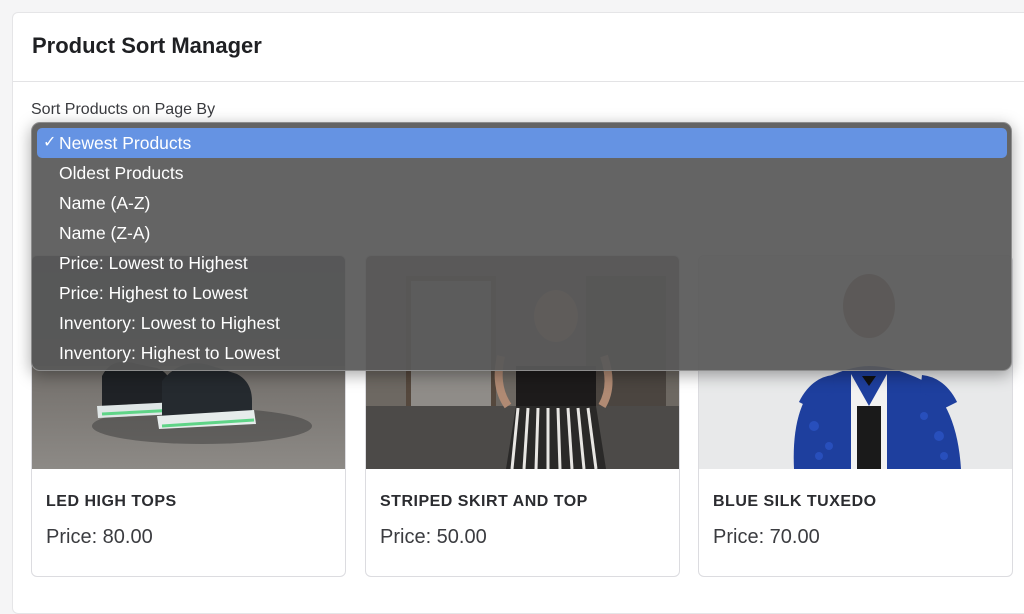 The height and width of the screenshot is (614, 1024). I want to click on sort-option-price-desc: Price: Highest to Lowest, so click(522, 293).